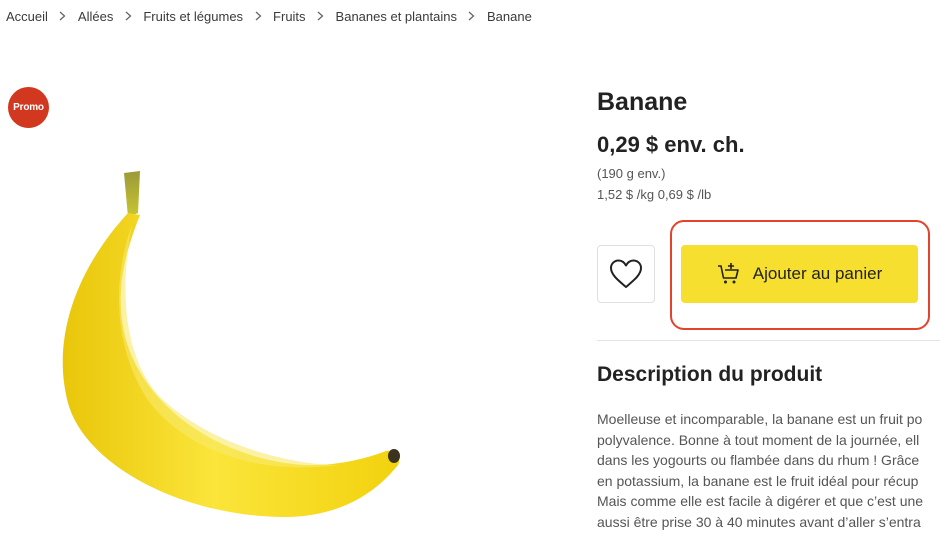  I want to click on breadcrumb-item-bananes-plantains: Bananes et plantains, so click(396, 16).